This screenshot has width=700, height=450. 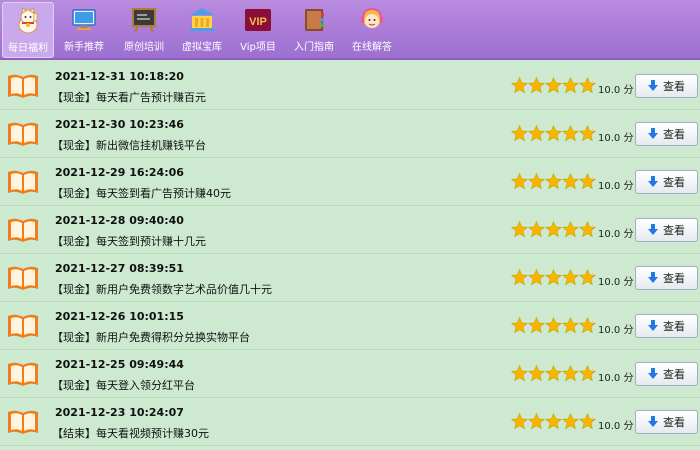 I want to click on tab-label: 在线解答, so click(x=372, y=47).